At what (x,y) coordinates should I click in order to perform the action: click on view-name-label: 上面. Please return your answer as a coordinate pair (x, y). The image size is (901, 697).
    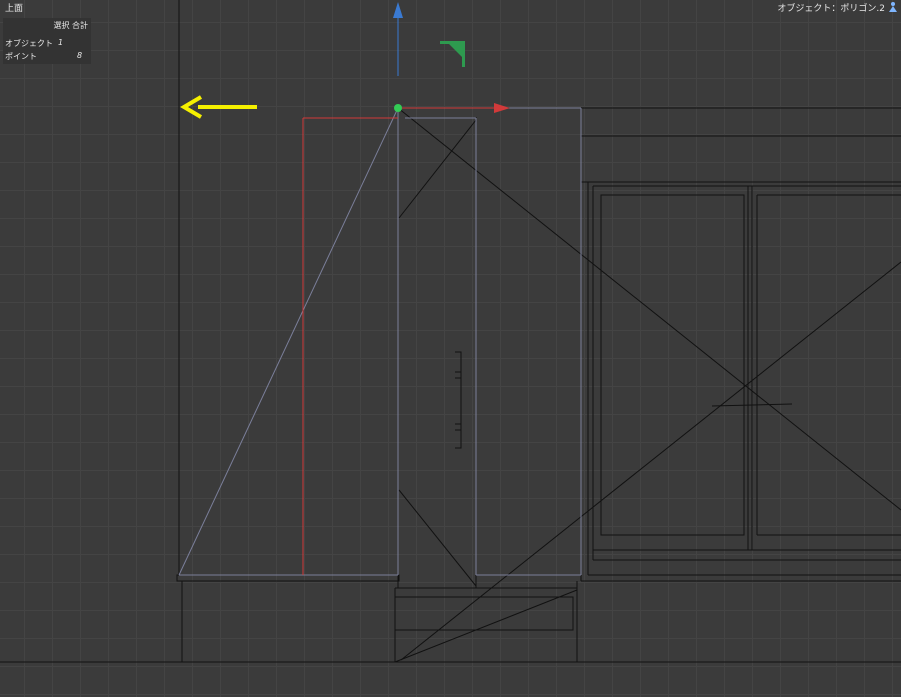
    Looking at the image, I should click on (14, 7).